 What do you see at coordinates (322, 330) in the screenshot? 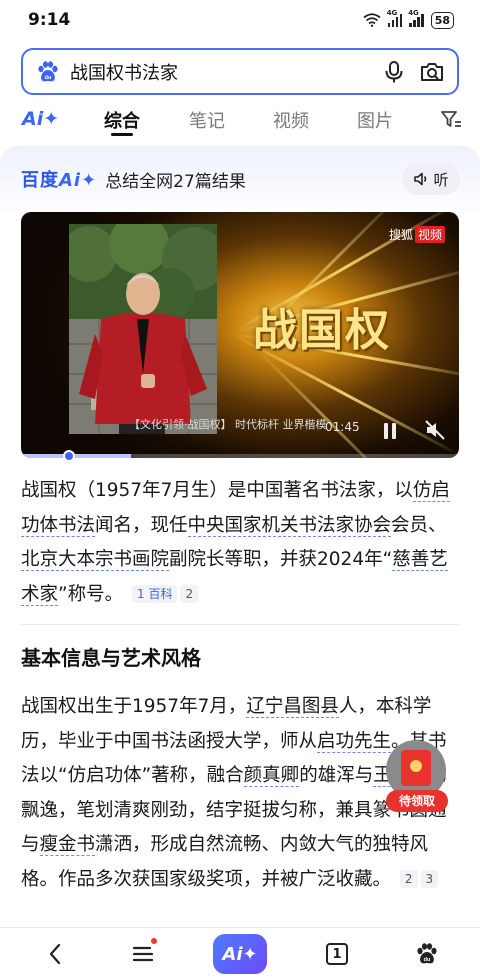
I see `video-title-text: 战国权` at bounding box center [322, 330].